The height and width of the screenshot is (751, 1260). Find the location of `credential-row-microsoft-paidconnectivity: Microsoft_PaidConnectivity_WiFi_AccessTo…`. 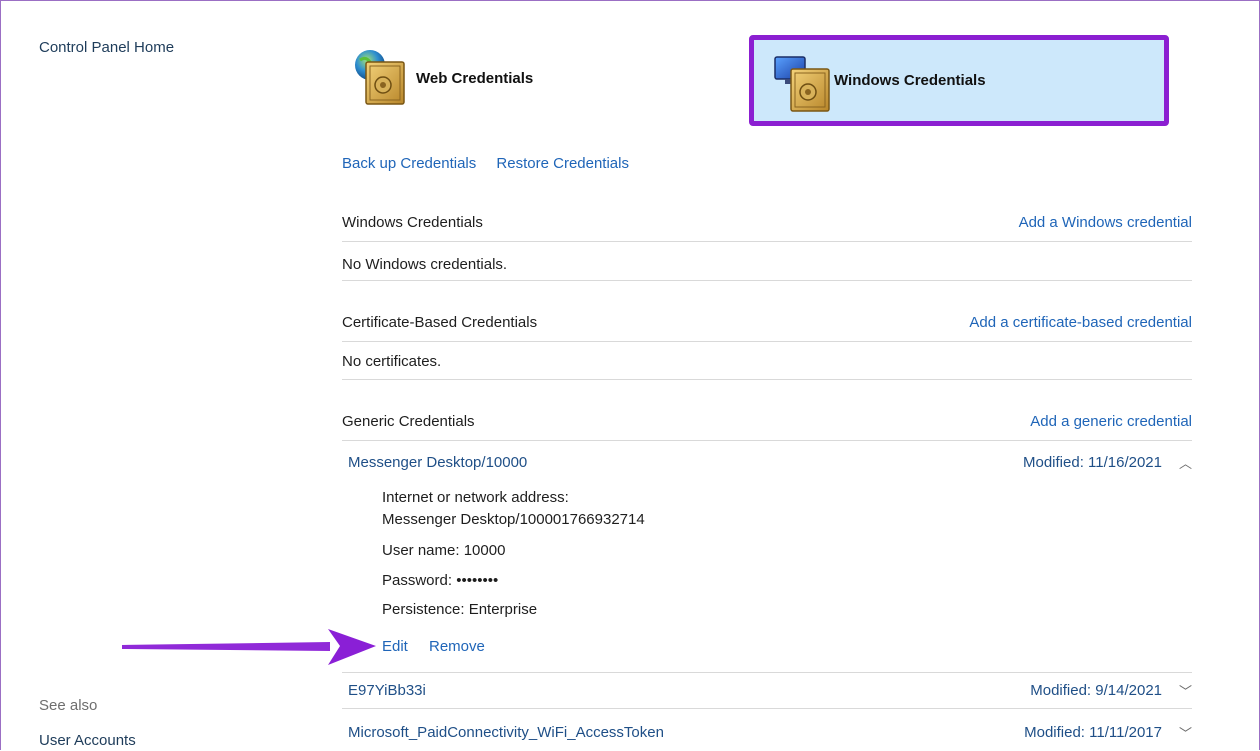

credential-row-microsoft-paidconnectivity: Microsoft_PaidConnectivity_WiFi_AccessTo… is located at coordinates (767, 732).